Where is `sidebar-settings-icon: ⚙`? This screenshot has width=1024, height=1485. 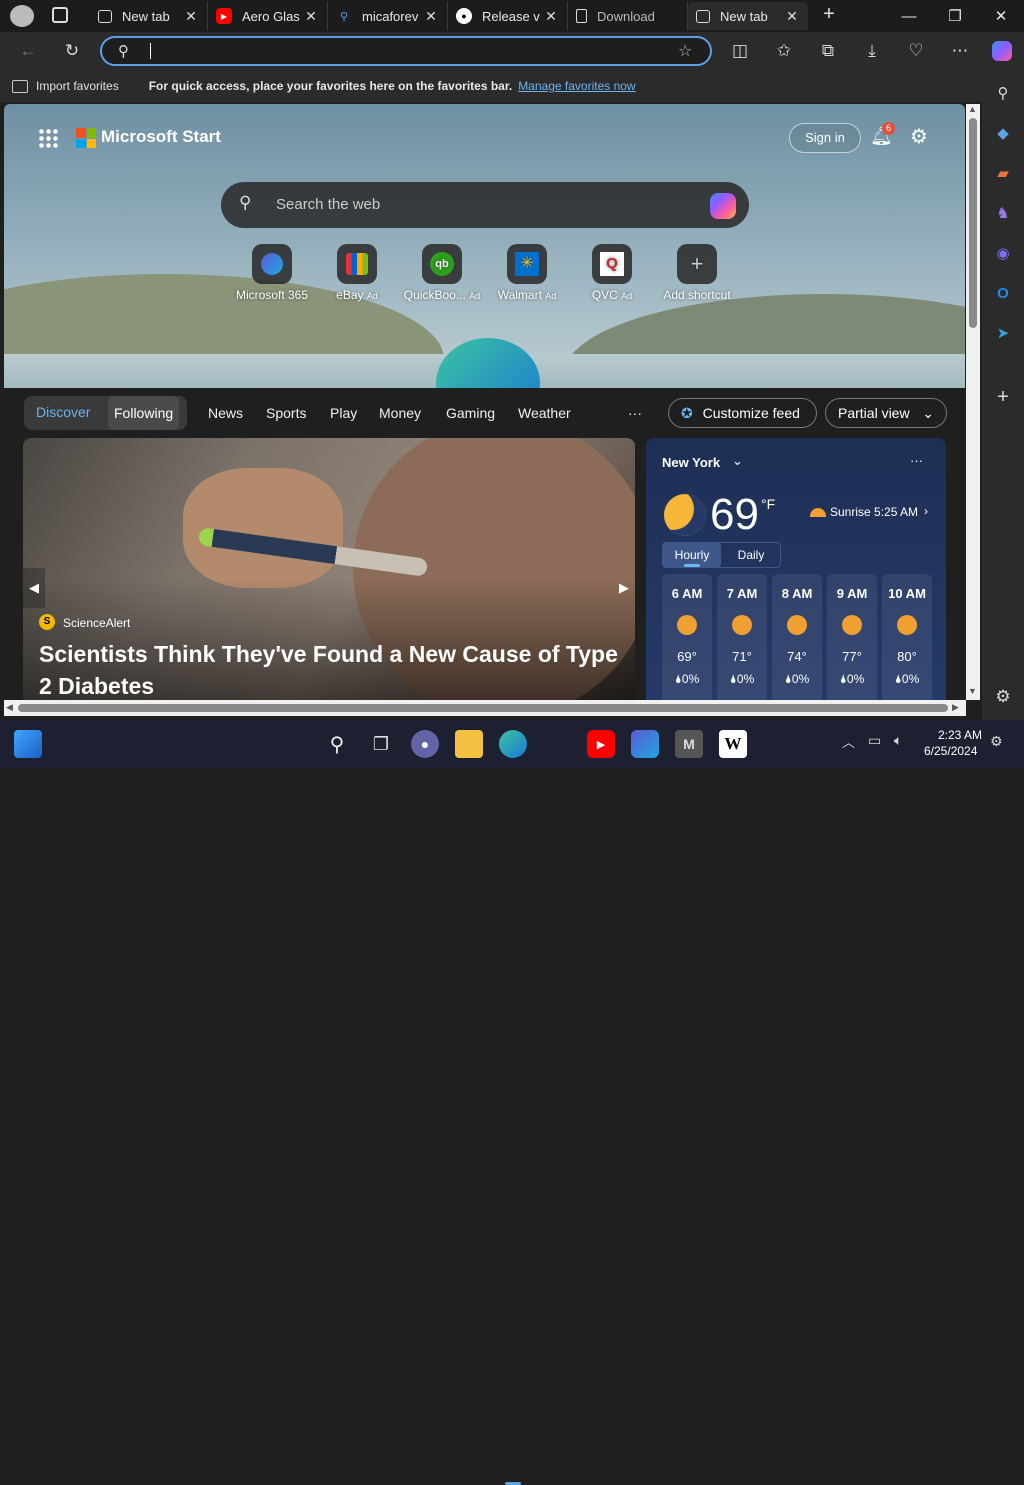 sidebar-settings-icon: ⚙ is located at coordinates (1003, 697).